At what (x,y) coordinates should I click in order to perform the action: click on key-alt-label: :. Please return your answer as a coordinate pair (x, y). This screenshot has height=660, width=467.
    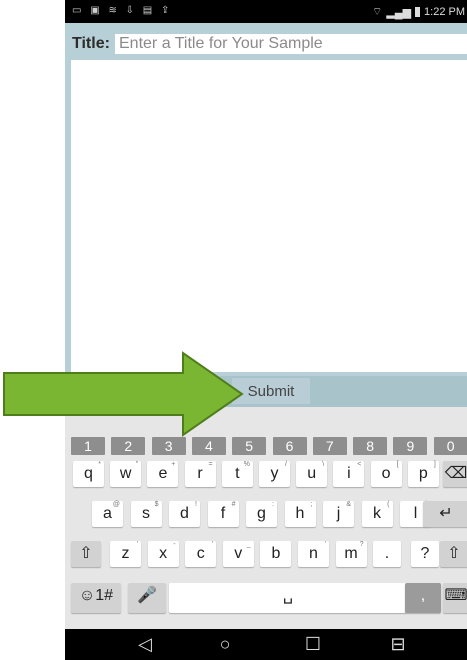
    Looking at the image, I should click on (273, 504).